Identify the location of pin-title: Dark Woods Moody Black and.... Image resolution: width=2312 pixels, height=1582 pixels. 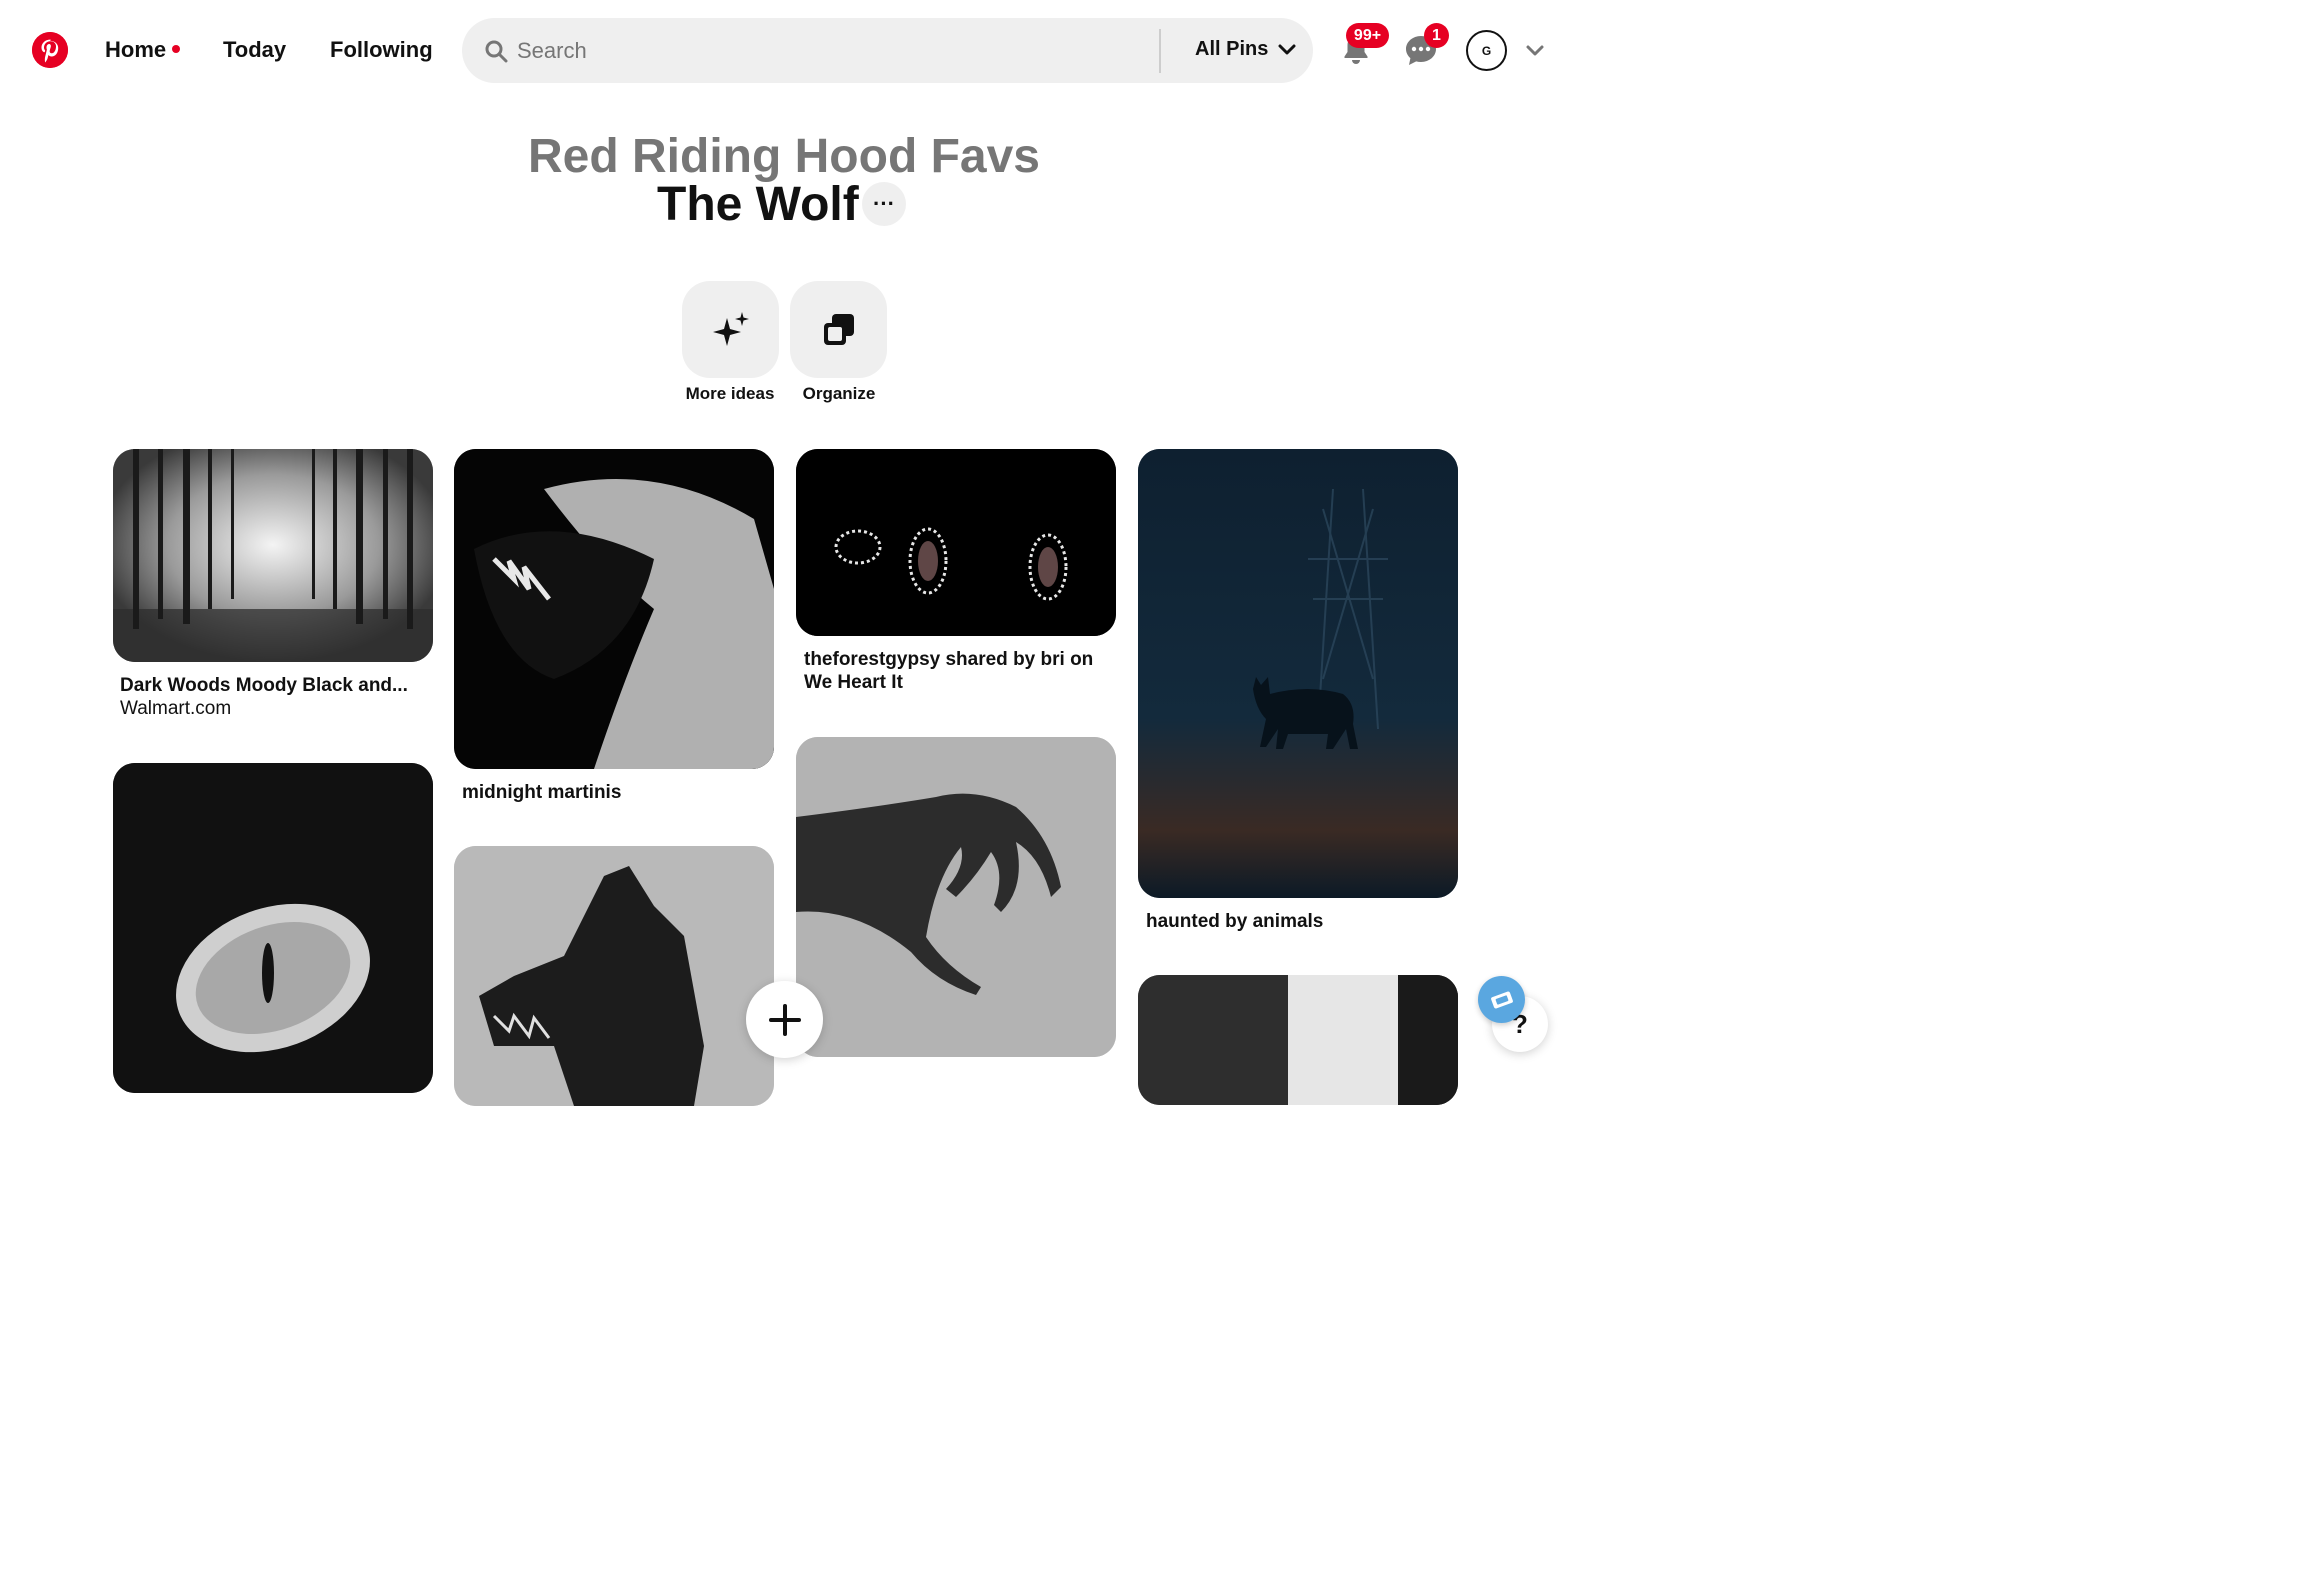
(264, 685).